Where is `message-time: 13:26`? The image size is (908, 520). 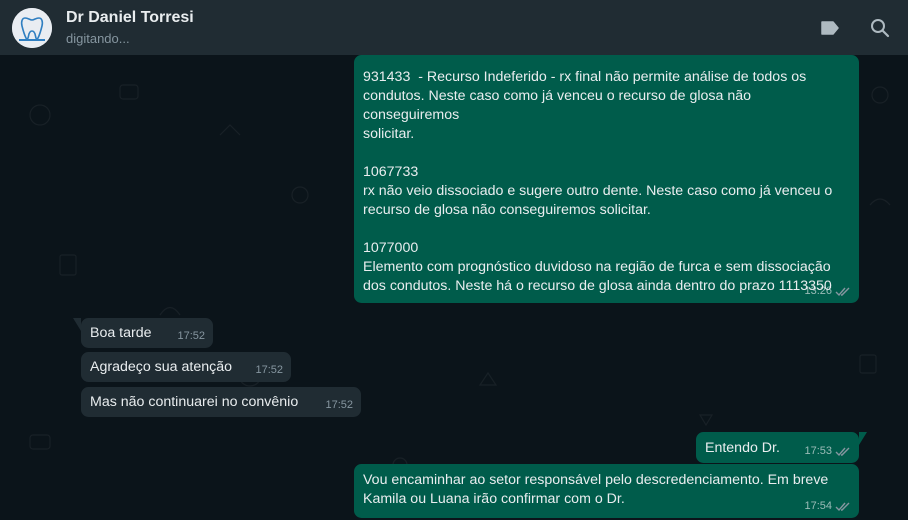 message-time: 13:26 is located at coordinates (818, 291).